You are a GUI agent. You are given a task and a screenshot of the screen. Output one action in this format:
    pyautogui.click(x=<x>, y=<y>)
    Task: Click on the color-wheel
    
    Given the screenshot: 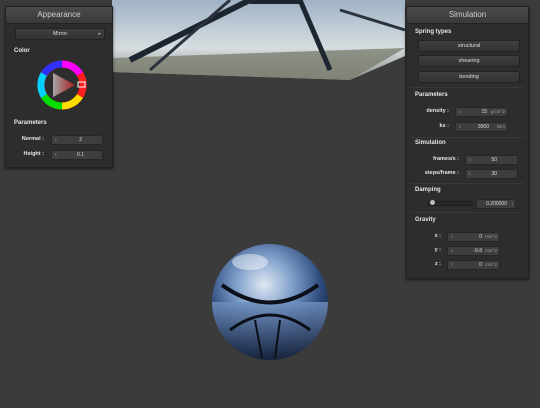 What is the action you would take?
    pyautogui.click(x=62, y=85)
    